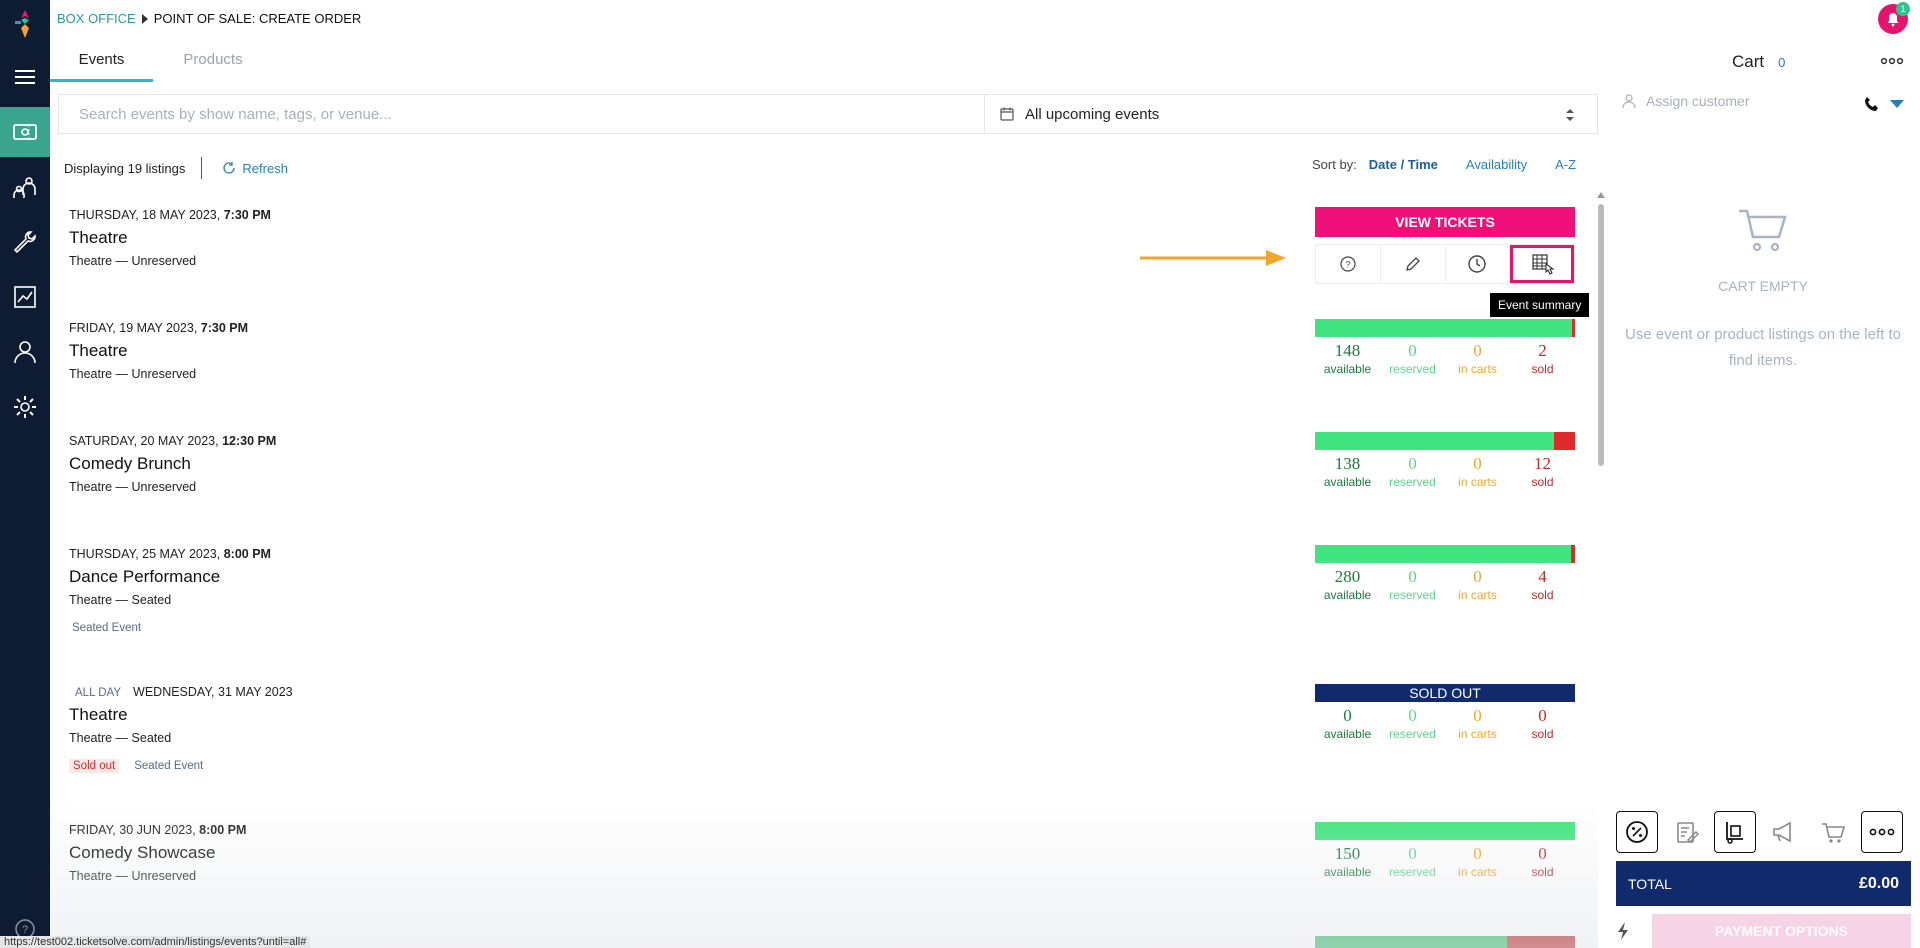  I want to click on availability-panel: 148 available 0 reserved 0 in carts 2 sold, so click(1445, 347).